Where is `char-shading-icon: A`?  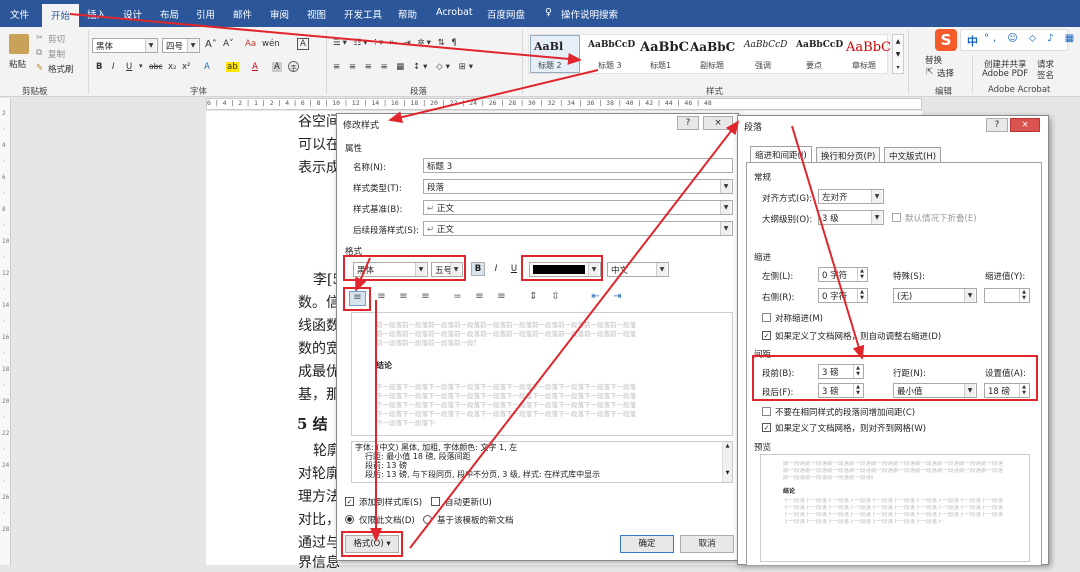
char-shading-icon: A is located at coordinates (277, 67).